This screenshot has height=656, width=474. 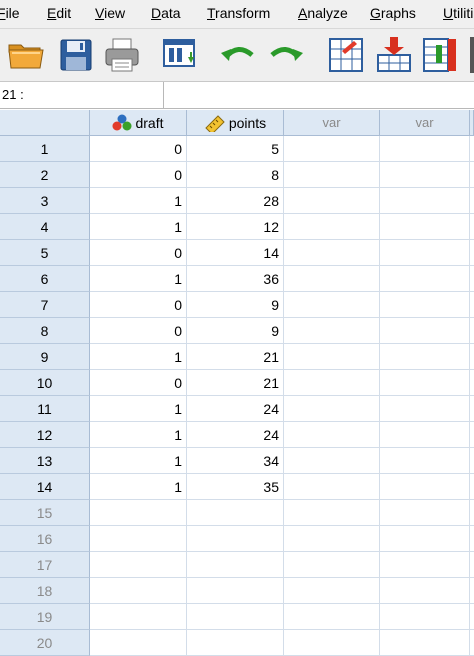 What do you see at coordinates (45, 279) in the screenshot?
I see `row-number: 6` at bounding box center [45, 279].